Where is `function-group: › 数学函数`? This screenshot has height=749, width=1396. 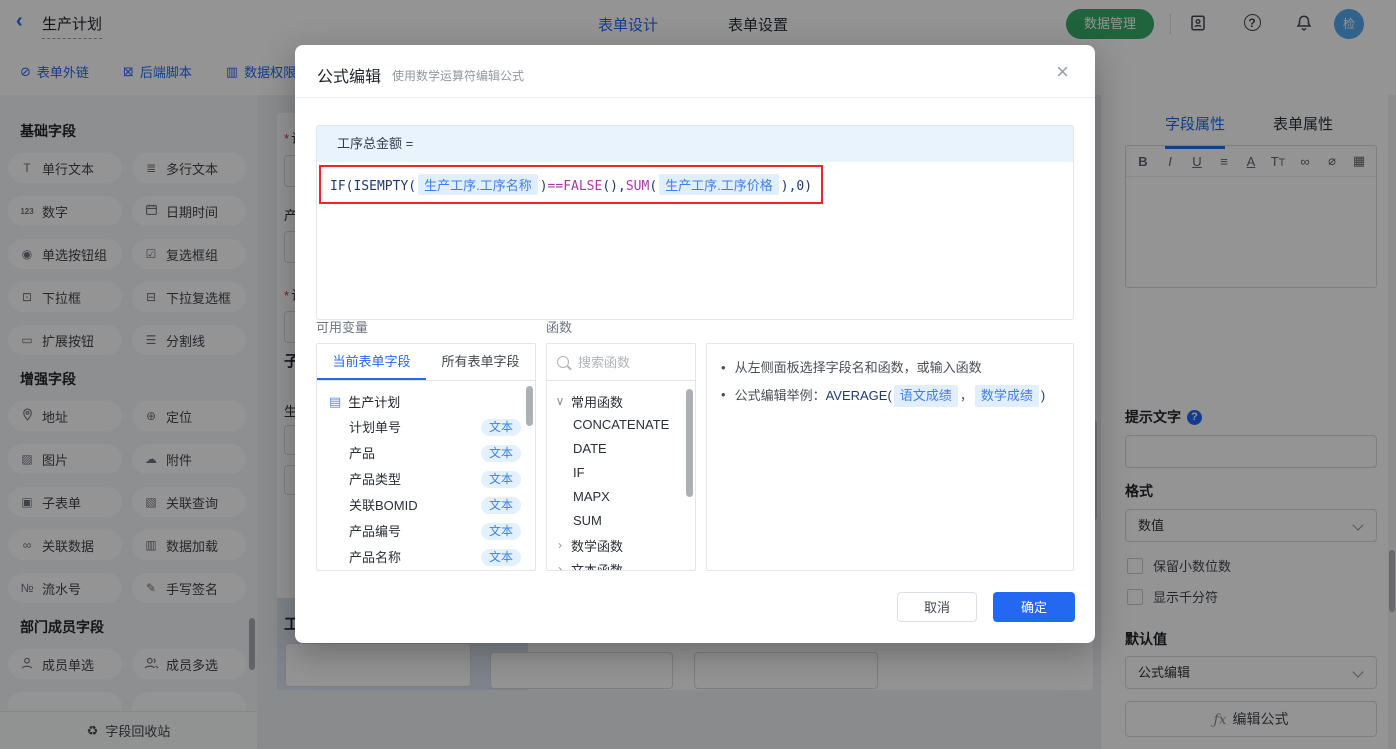 function-group: › 数学函数 is located at coordinates (621, 545).